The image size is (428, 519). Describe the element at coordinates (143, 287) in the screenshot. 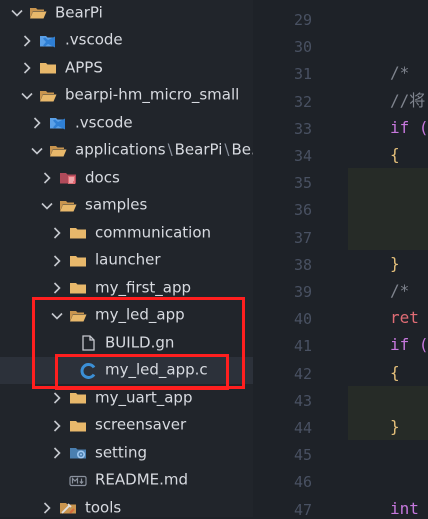

I see `explorer-item-label: my_first_app` at that location.